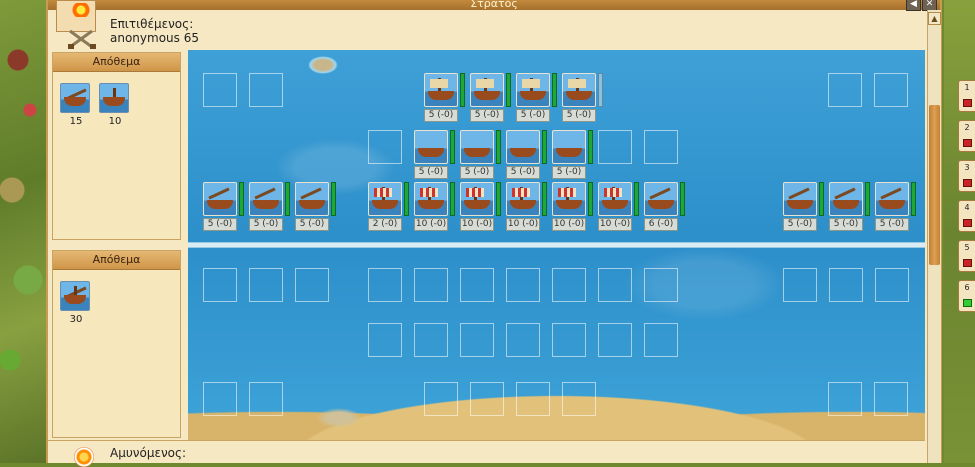 Image resolution: width=975 pixels, height=467 pixels. Describe the element at coordinates (966, 216) in the screenshot. I see `side-tab: 4` at that location.